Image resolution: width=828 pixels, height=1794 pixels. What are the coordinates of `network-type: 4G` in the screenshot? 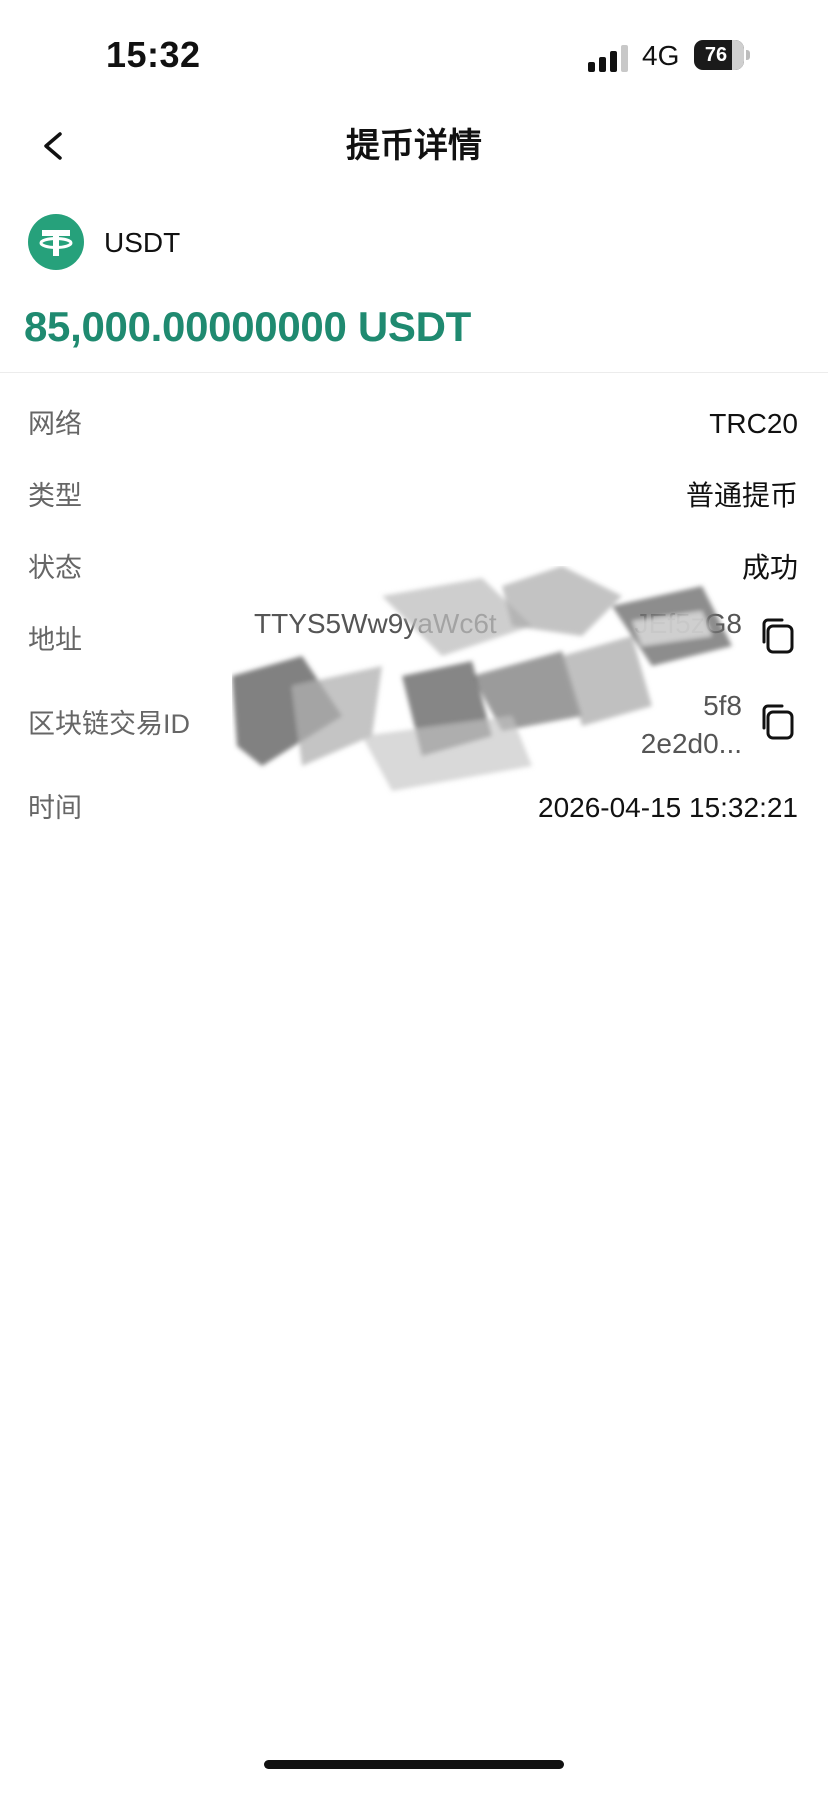 It's located at (661, 55).